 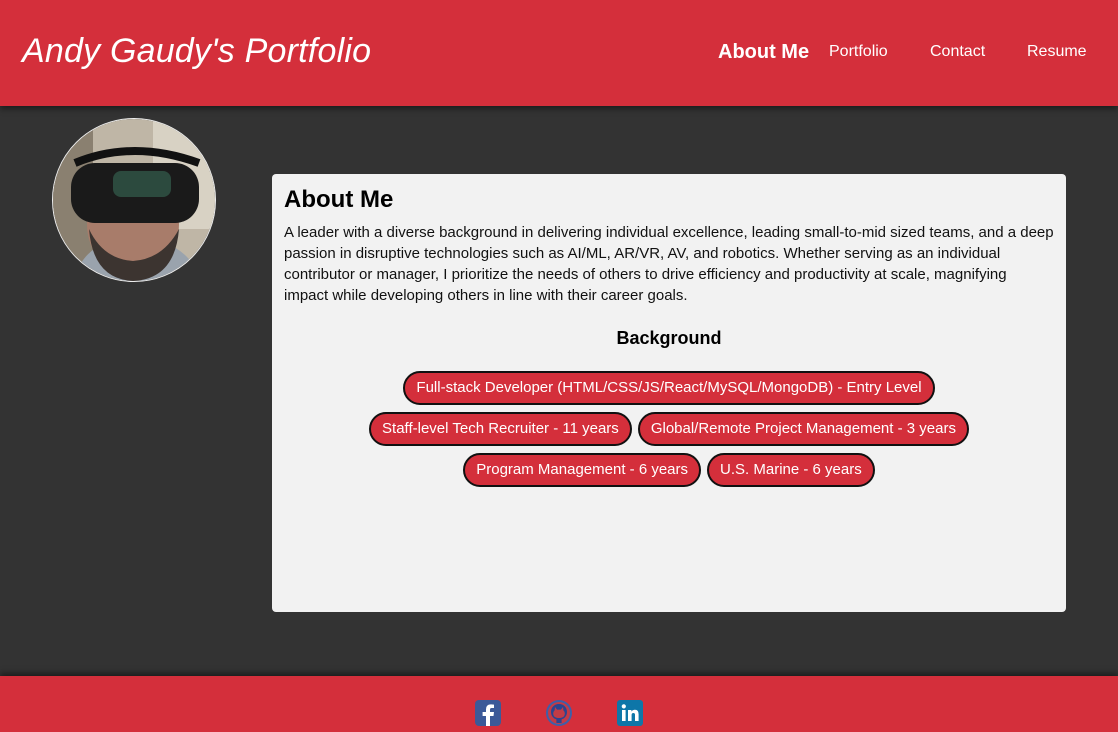 I want to click on background-heading: Background, so click(x=669, y=338).